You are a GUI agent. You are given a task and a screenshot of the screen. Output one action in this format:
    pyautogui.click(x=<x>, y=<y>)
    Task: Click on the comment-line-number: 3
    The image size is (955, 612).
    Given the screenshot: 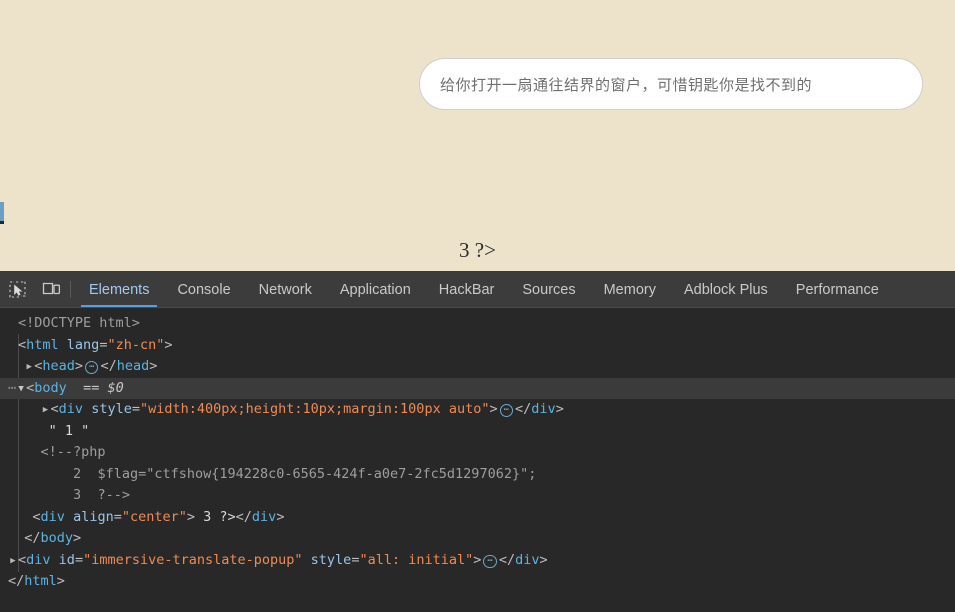 What is the action you would take?
    pyautogui.click(x=77, y=495)
    